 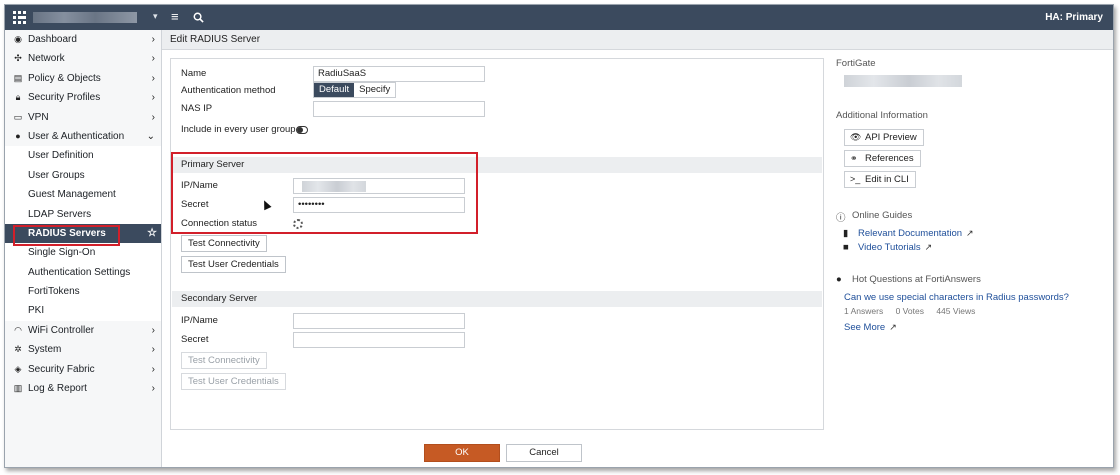 I want to click on sidebar-item-label: VPN, so click(x=38, y=117).